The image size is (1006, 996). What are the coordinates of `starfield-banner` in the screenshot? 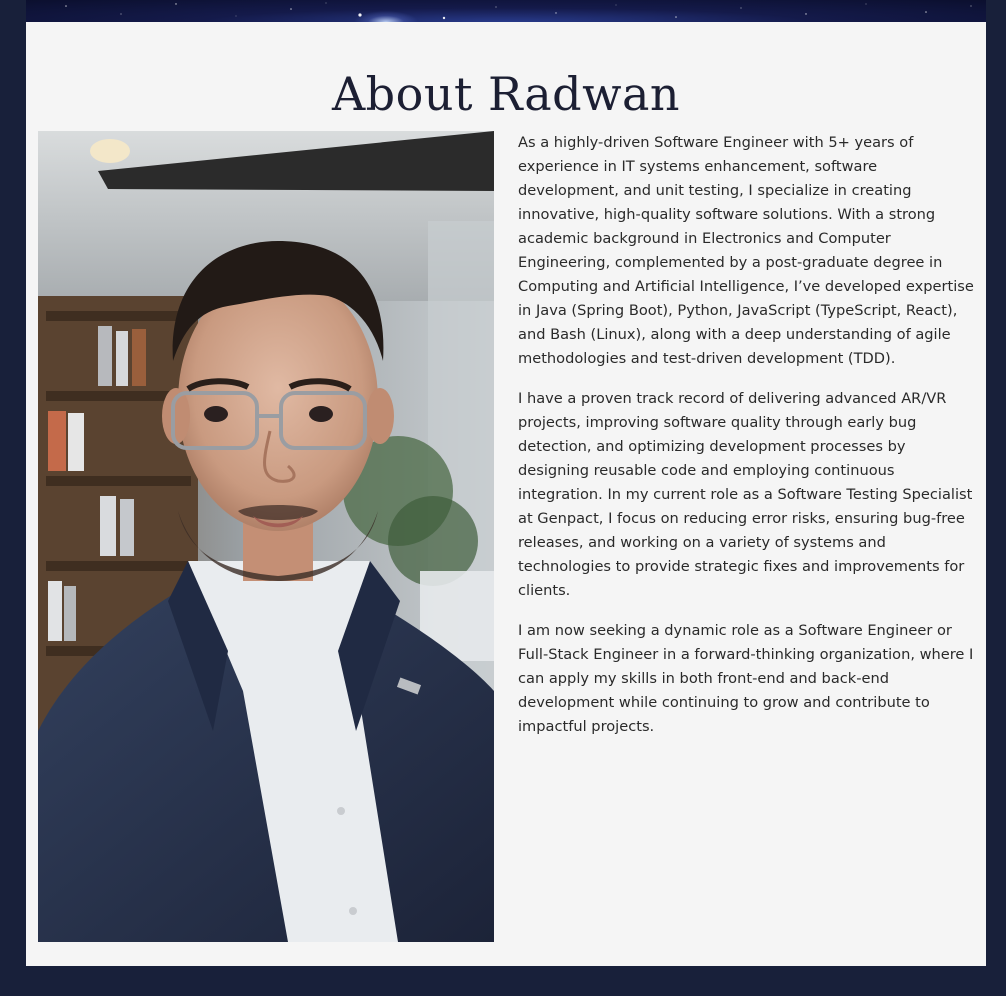 It's located at (506, 11).